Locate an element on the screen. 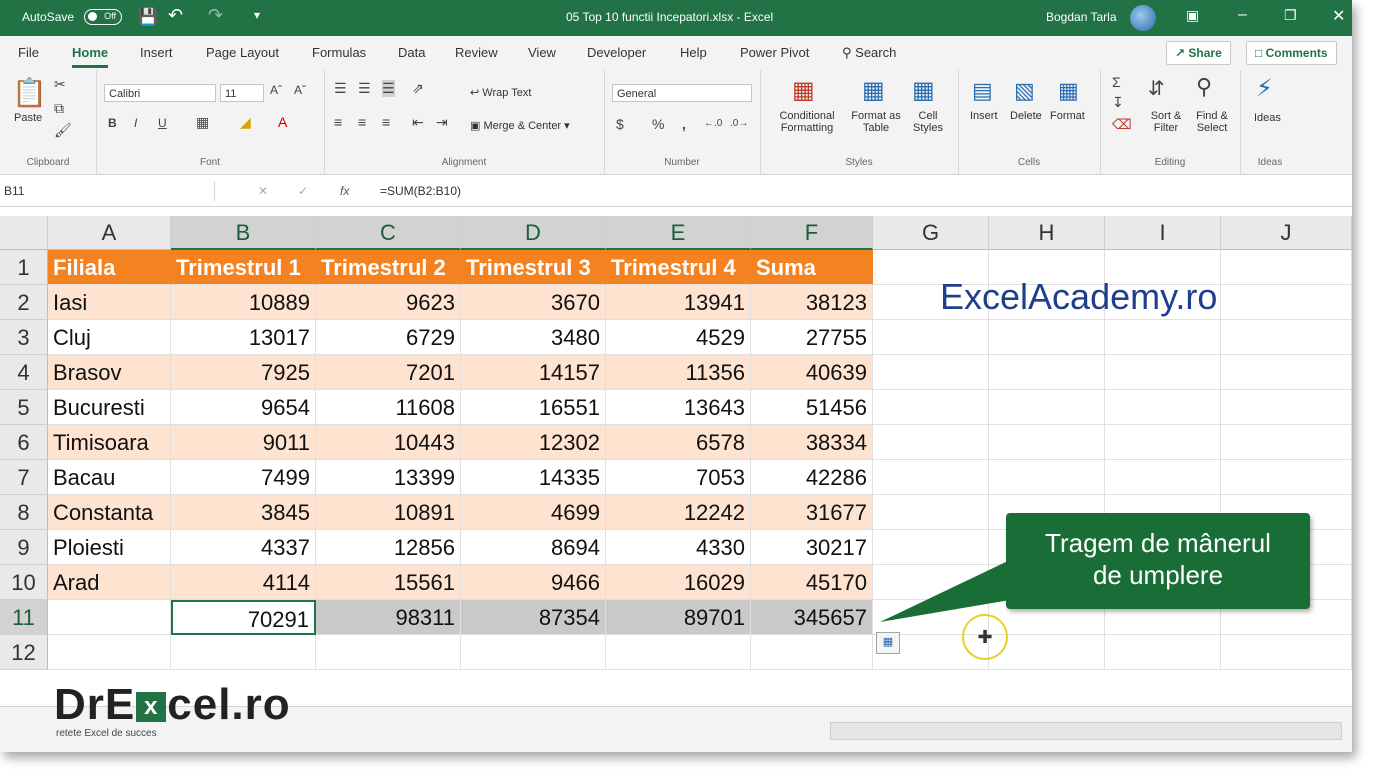 This screenshot has height=783, width=1381. name-box: B11 is located at coordinates (109, 191).